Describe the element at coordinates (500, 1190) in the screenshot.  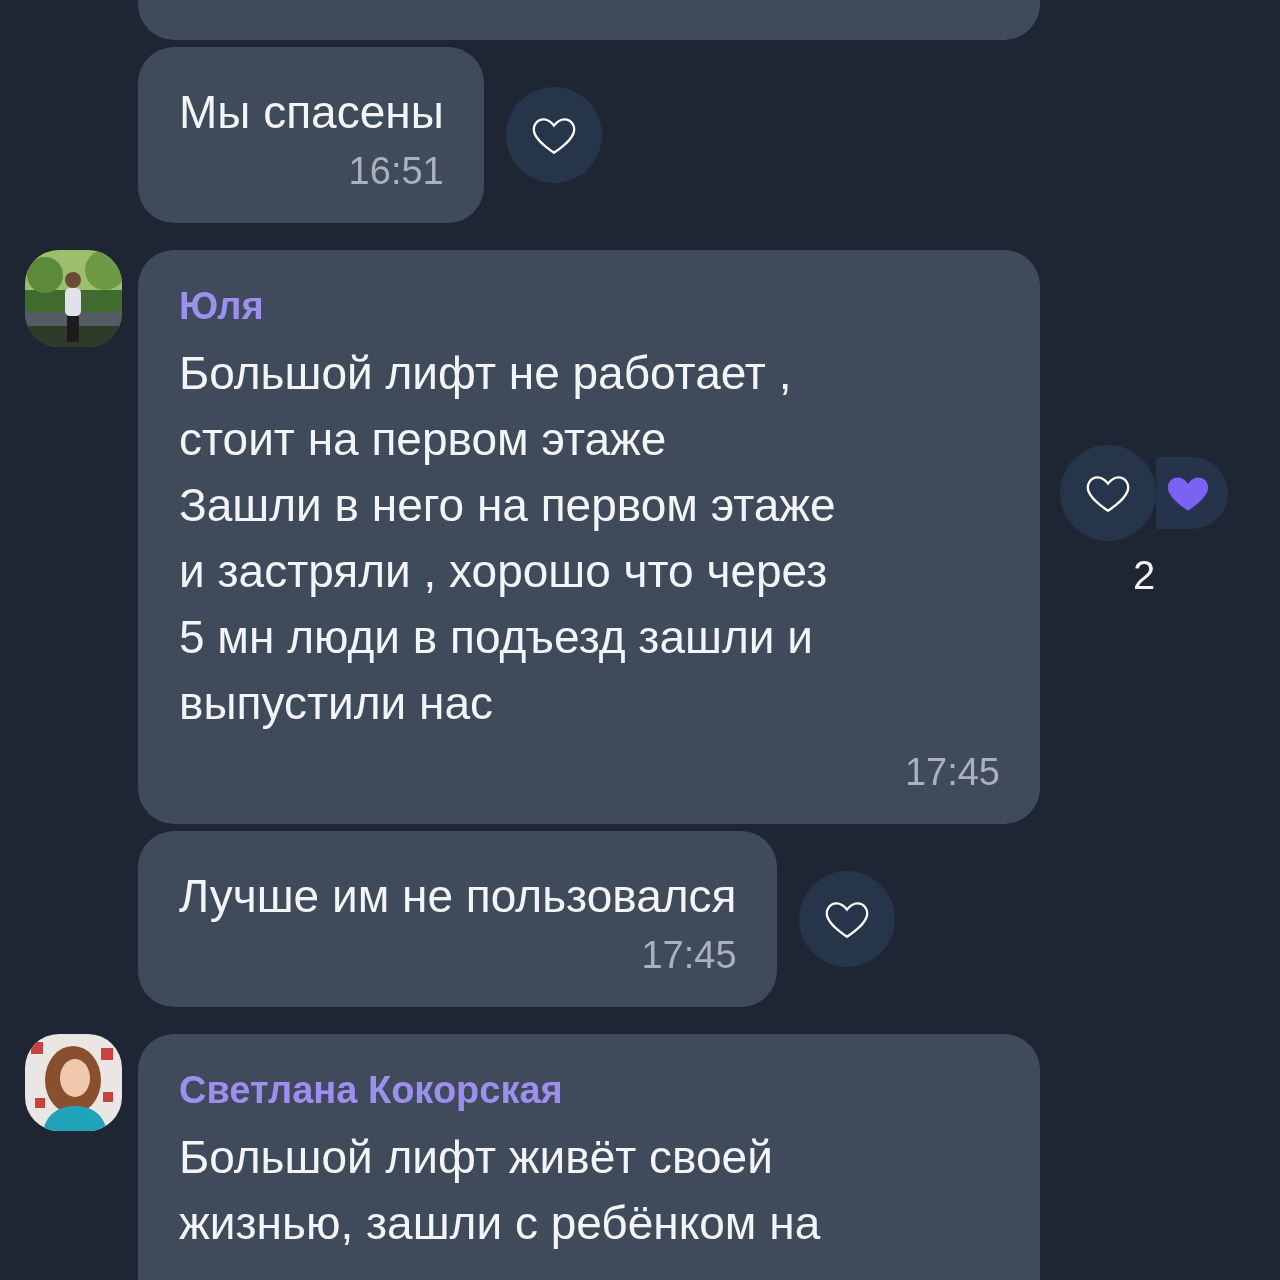
I see `message-text: Большой лифт живёт своей жизнью, зашли с ребёнком на` at that location.